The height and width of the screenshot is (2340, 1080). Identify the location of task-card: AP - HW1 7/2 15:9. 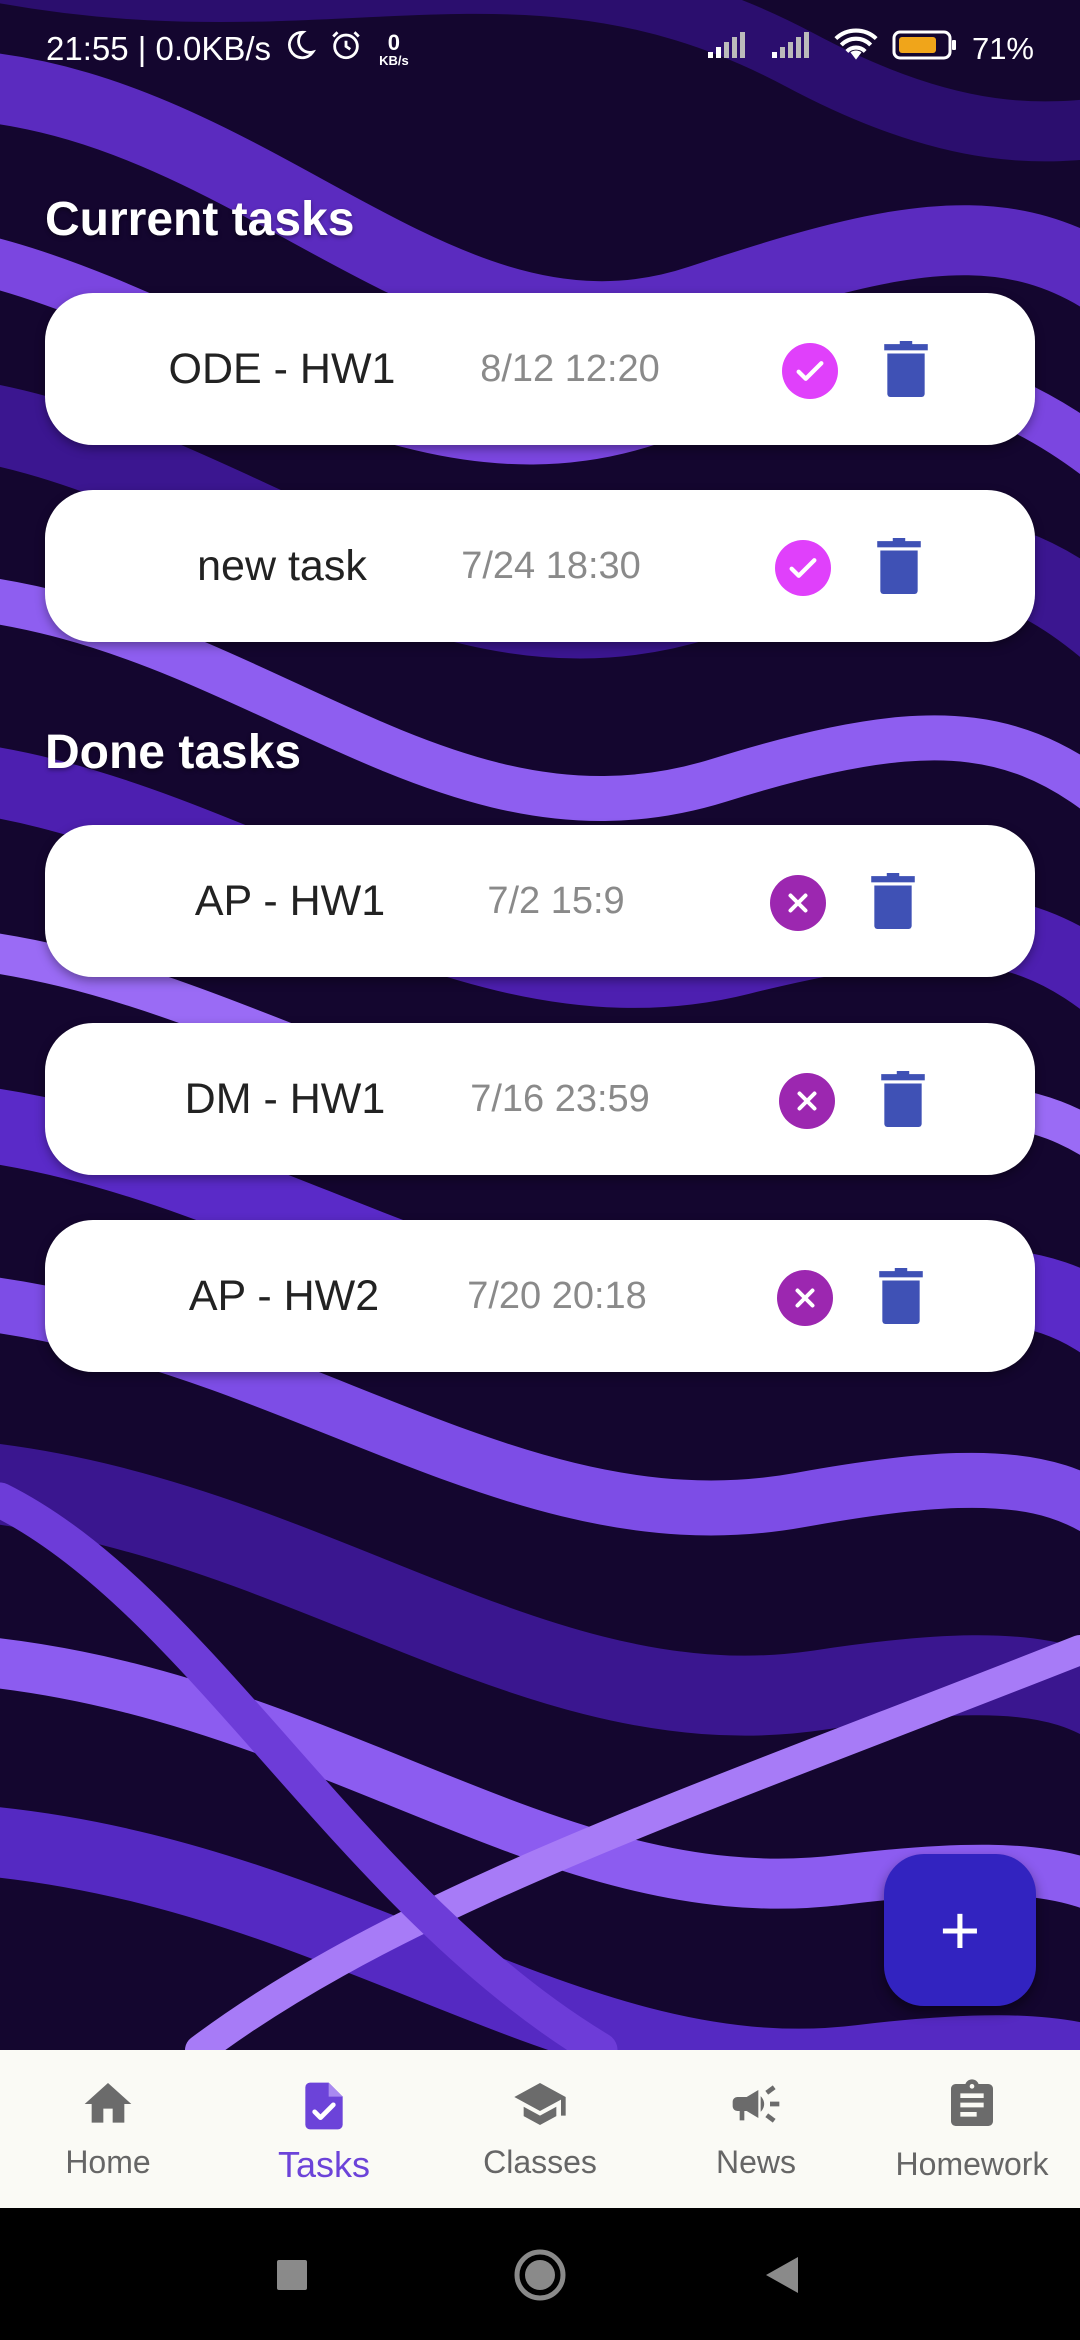
(540, 901).